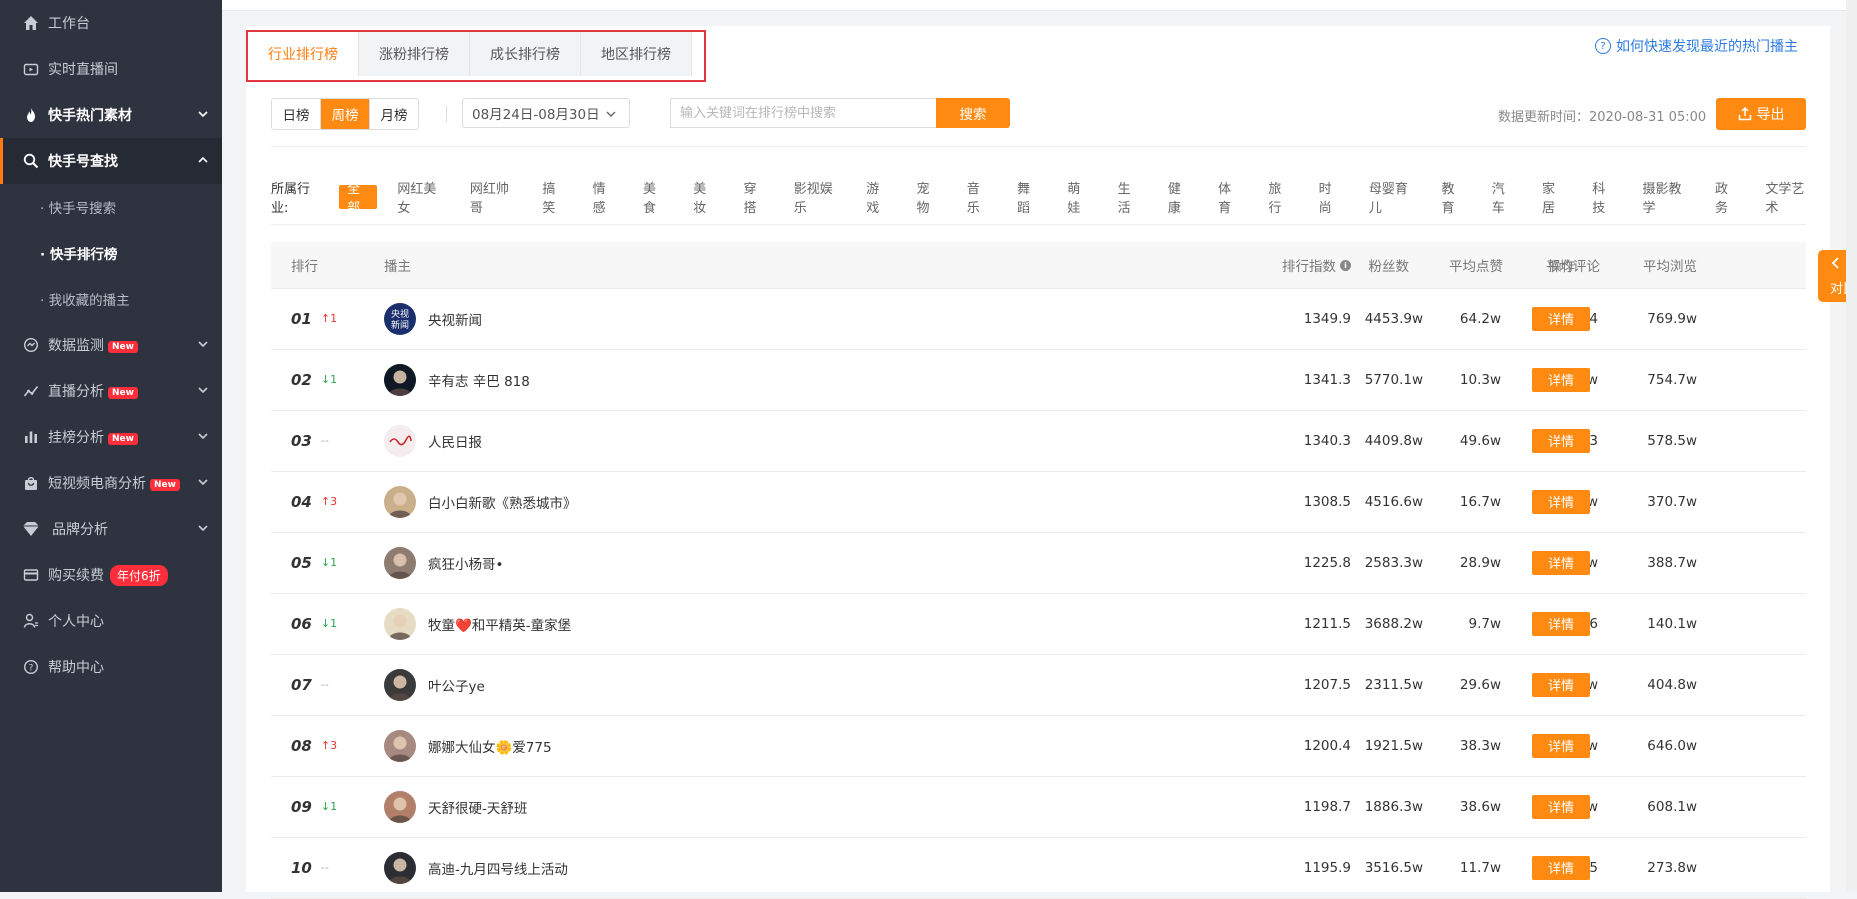 The width and height of the screenshot is (1857, 899). I want to click on streamer-cell: 天舒很硬-天舒班, so click(455, 806).